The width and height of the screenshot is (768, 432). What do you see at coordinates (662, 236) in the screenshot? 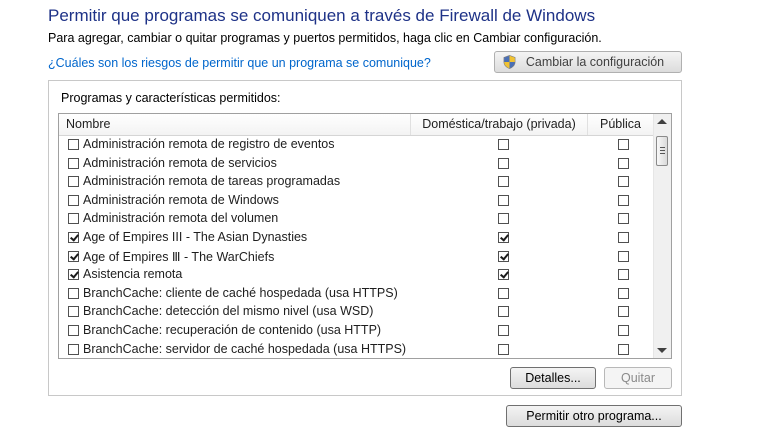
I see `vertical-scrollbar` at bounding box center [662, 236].